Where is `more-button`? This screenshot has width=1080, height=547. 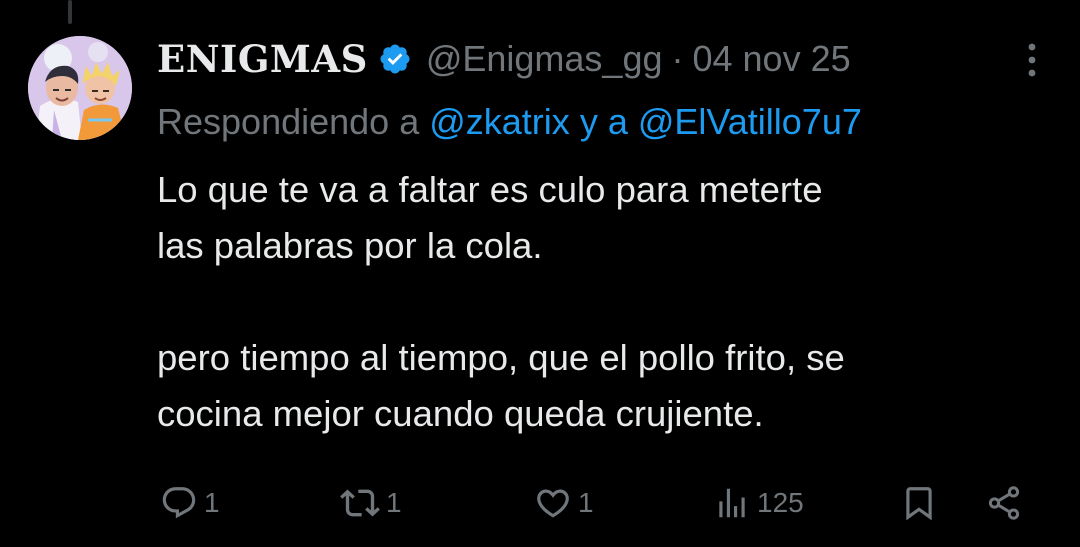
more-button is located at coordinates (1032, 60).